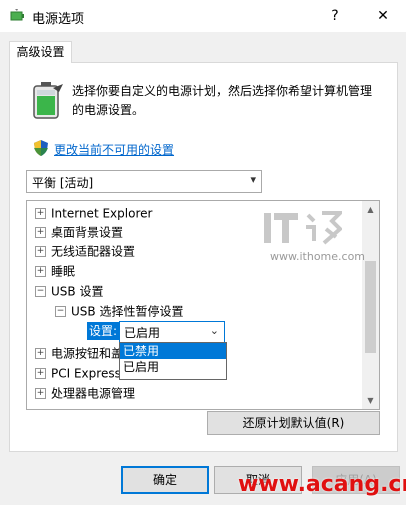 The height and width of the screenshot is (505, 406). I want to click on tree-item-label: Internet Explorer, so click(102, 213).